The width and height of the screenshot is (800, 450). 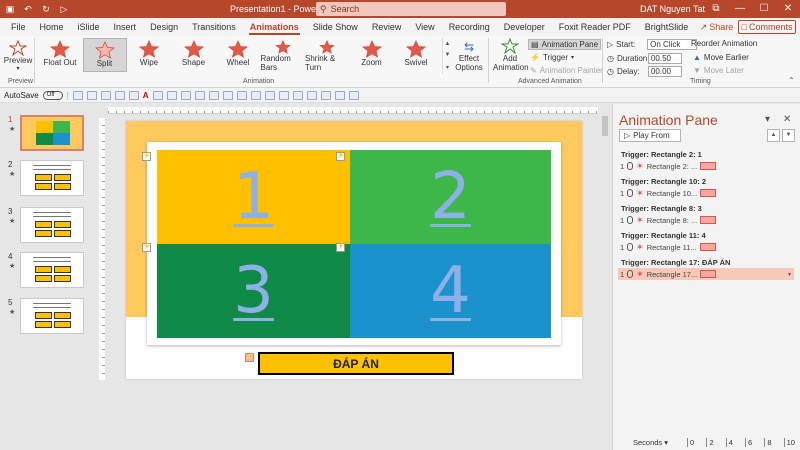 What do you see at coordinates (672, 44) in the screenshot?
I see `start-select: On Click` at bounding box center [672, 44].